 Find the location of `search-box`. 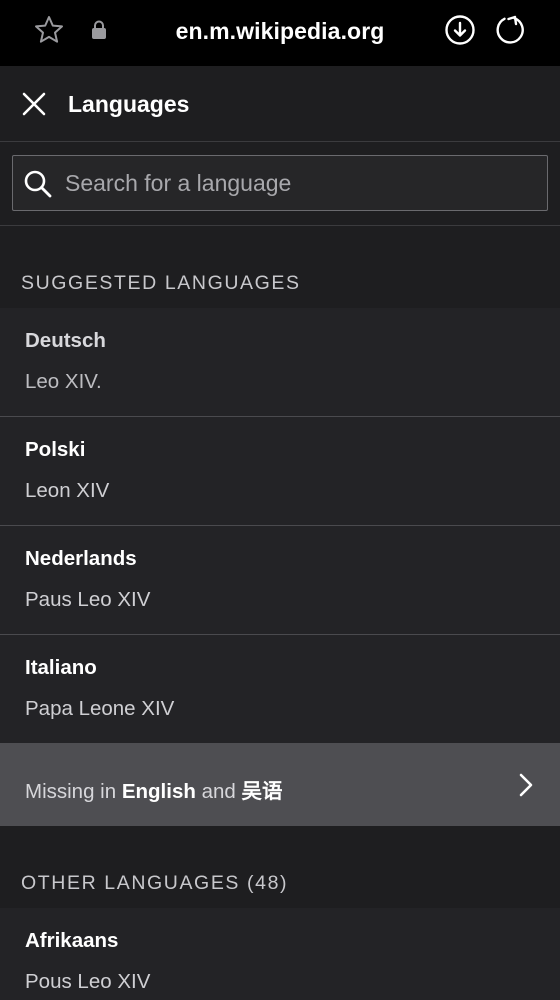

search-box is located at coordinates (280, 183).